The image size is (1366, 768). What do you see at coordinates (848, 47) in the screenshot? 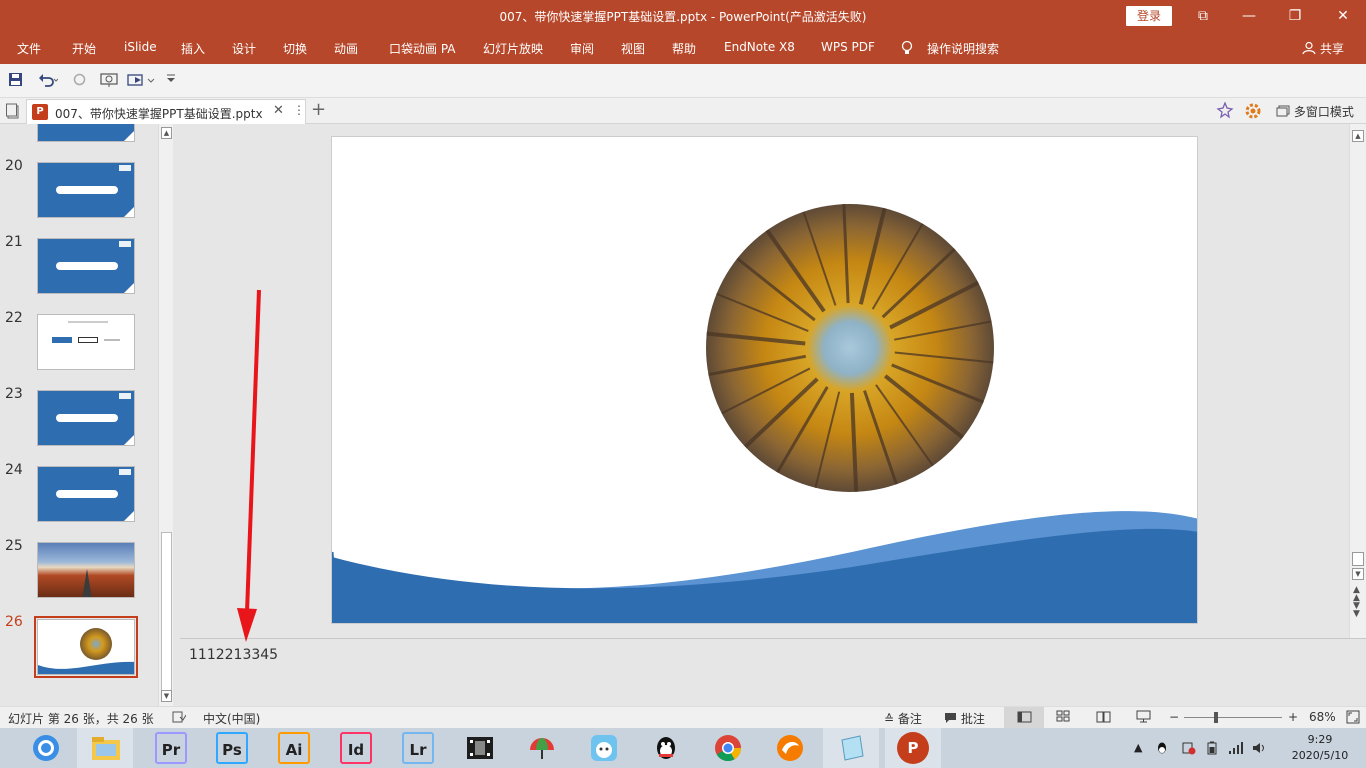
I see `tab-wps-pdf: WPS PDF` at bounding box center [848, 47].